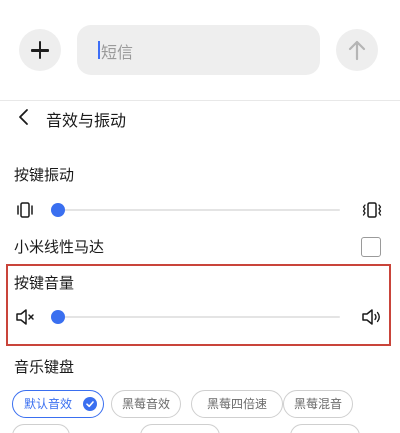  I want to click on add-attachment-button, so click(40, 50).